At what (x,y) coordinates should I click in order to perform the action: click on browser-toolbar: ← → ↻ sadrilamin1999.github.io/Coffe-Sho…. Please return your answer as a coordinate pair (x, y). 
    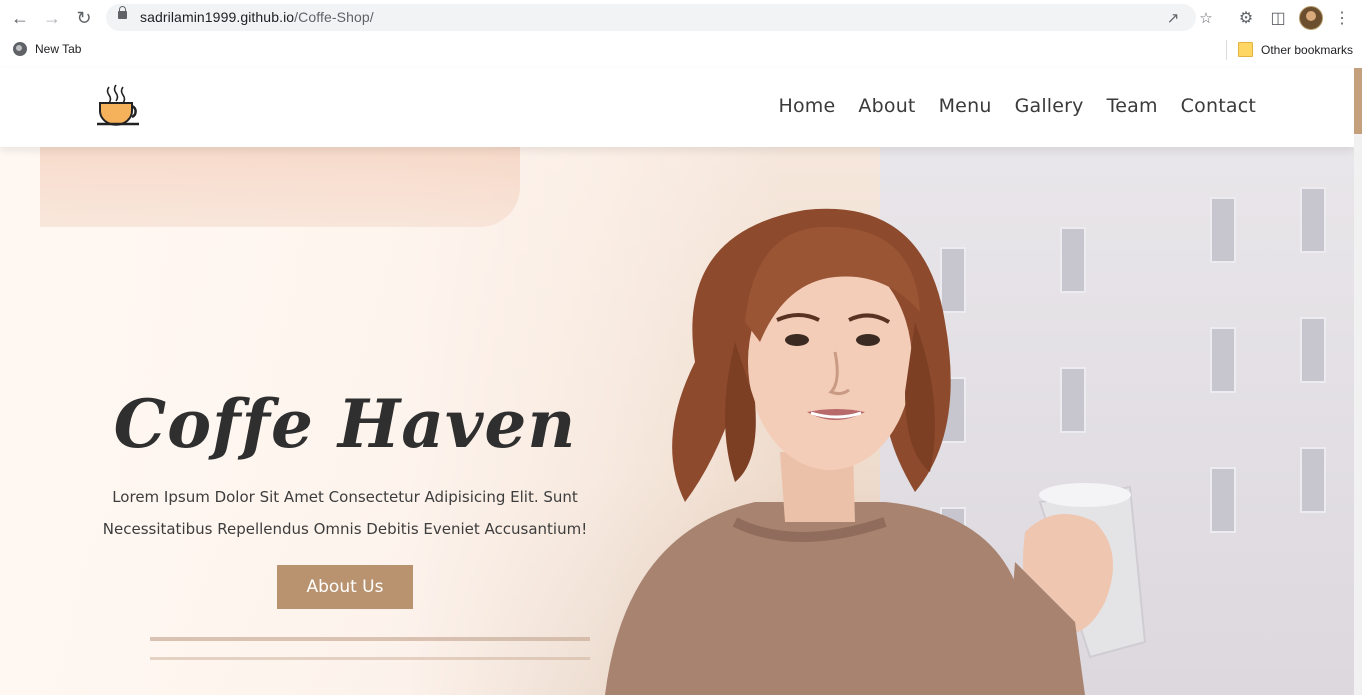
    Looking at the image, I should click on (681, 18).